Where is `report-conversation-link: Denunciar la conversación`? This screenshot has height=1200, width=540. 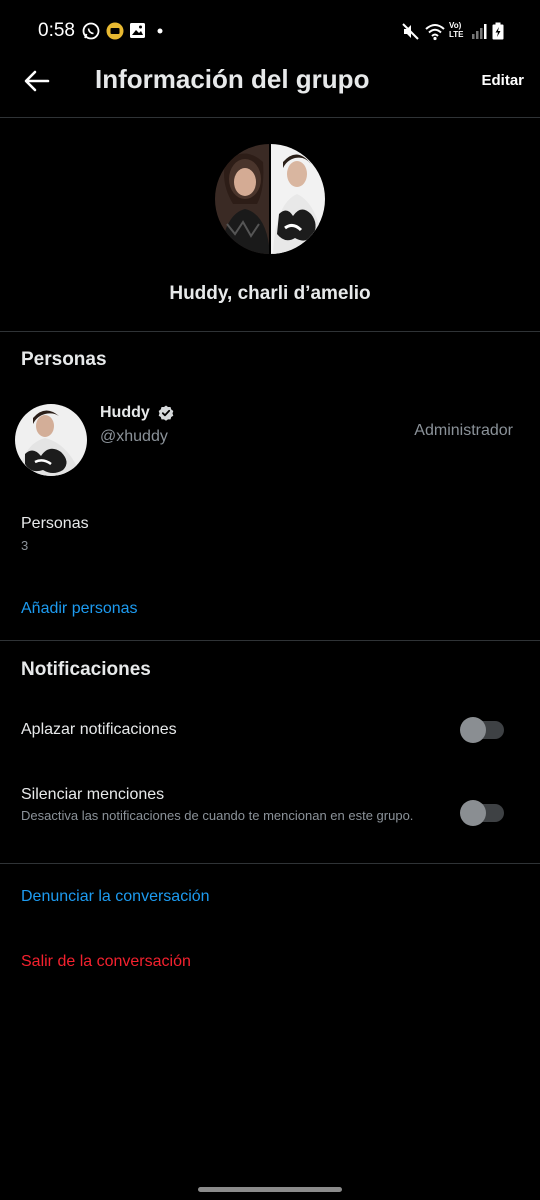
report-conversation-link: Denunciar la conversación is located at coordinates (115, 897).